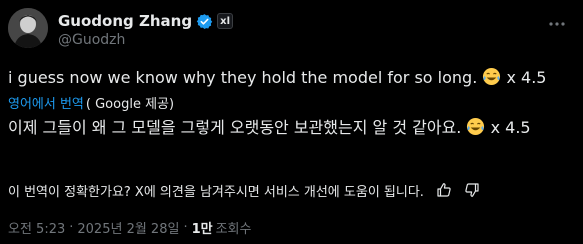 The image size is (583, 244). What do you see at coordinates (36, 227) in the screenshot?
I see `post-time: 오전 5:23` at bounding box center [36, 227].